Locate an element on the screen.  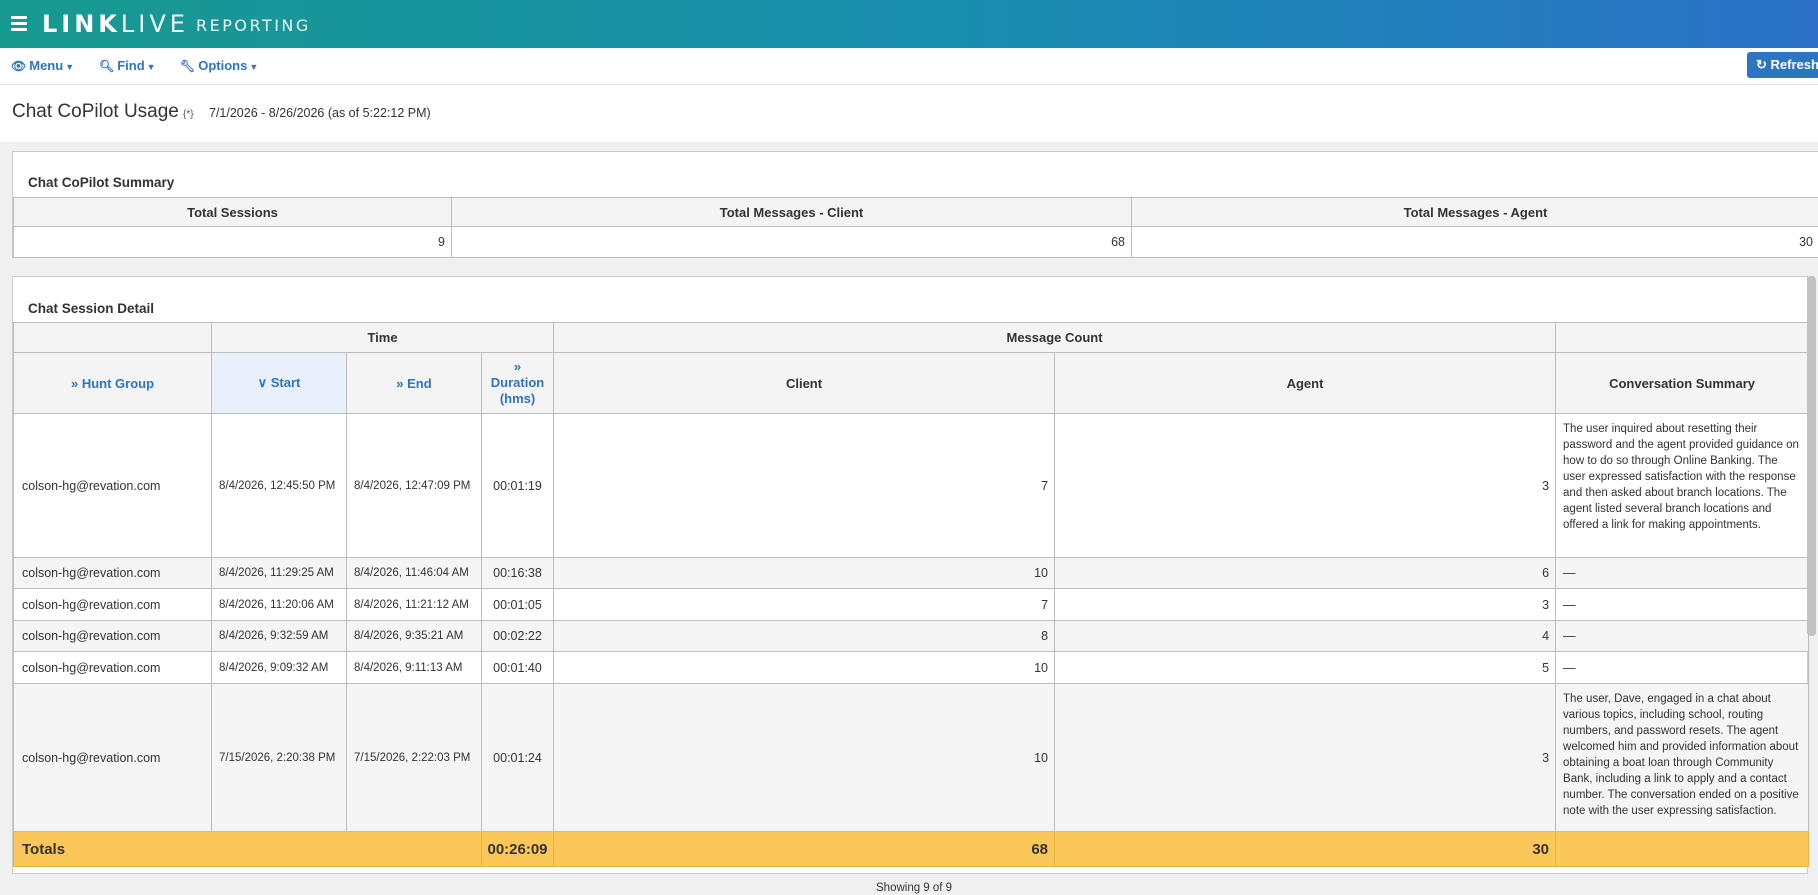
column-header-hunt-group: » Hunt Group is located at coordinates (112, 383).